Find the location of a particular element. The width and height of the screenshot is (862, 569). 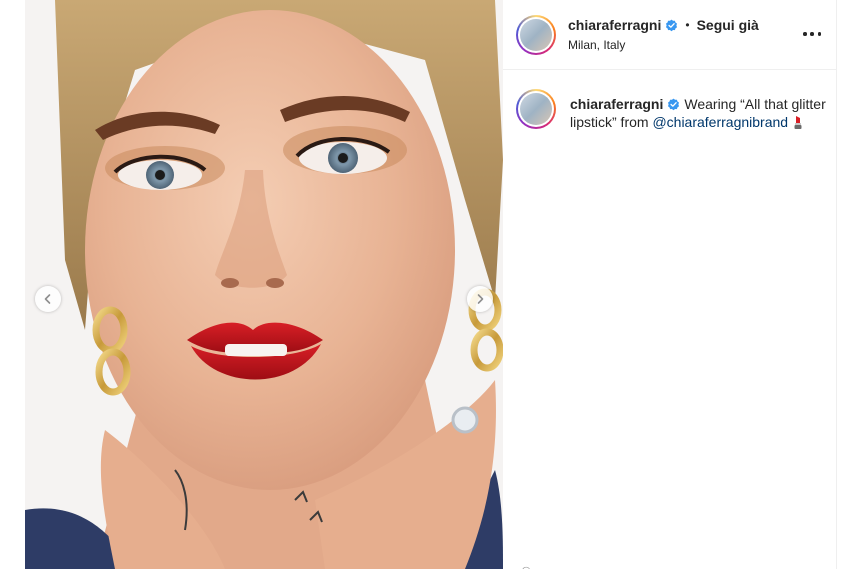

lipstick-emoji-icon is located at coordinates (798, 122).